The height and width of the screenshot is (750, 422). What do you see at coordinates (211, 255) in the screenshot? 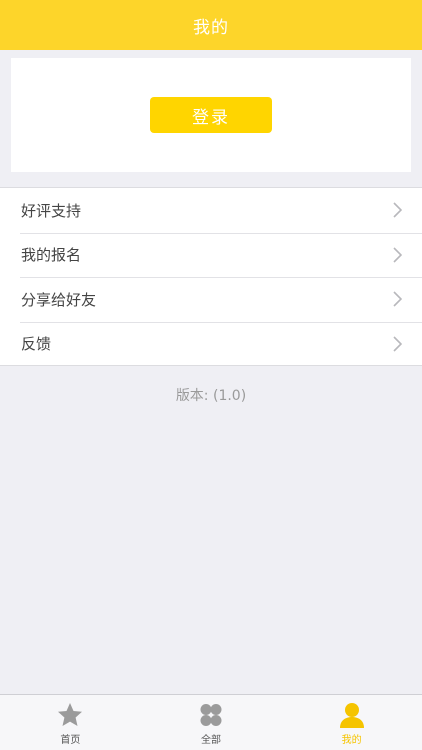
I see `menu-item-my-registration: 我的报名` at bounding box center [211, 255].